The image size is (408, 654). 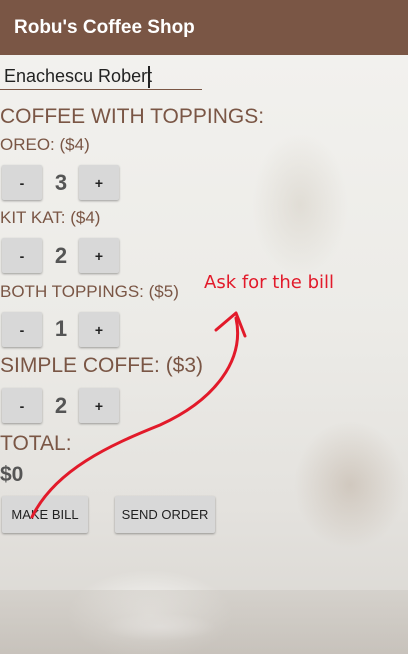 What do you see at coordinates (61, 405) in the screenshot?
I see `simple-coffee-quantity: 2` at bounding box center [61, 405].